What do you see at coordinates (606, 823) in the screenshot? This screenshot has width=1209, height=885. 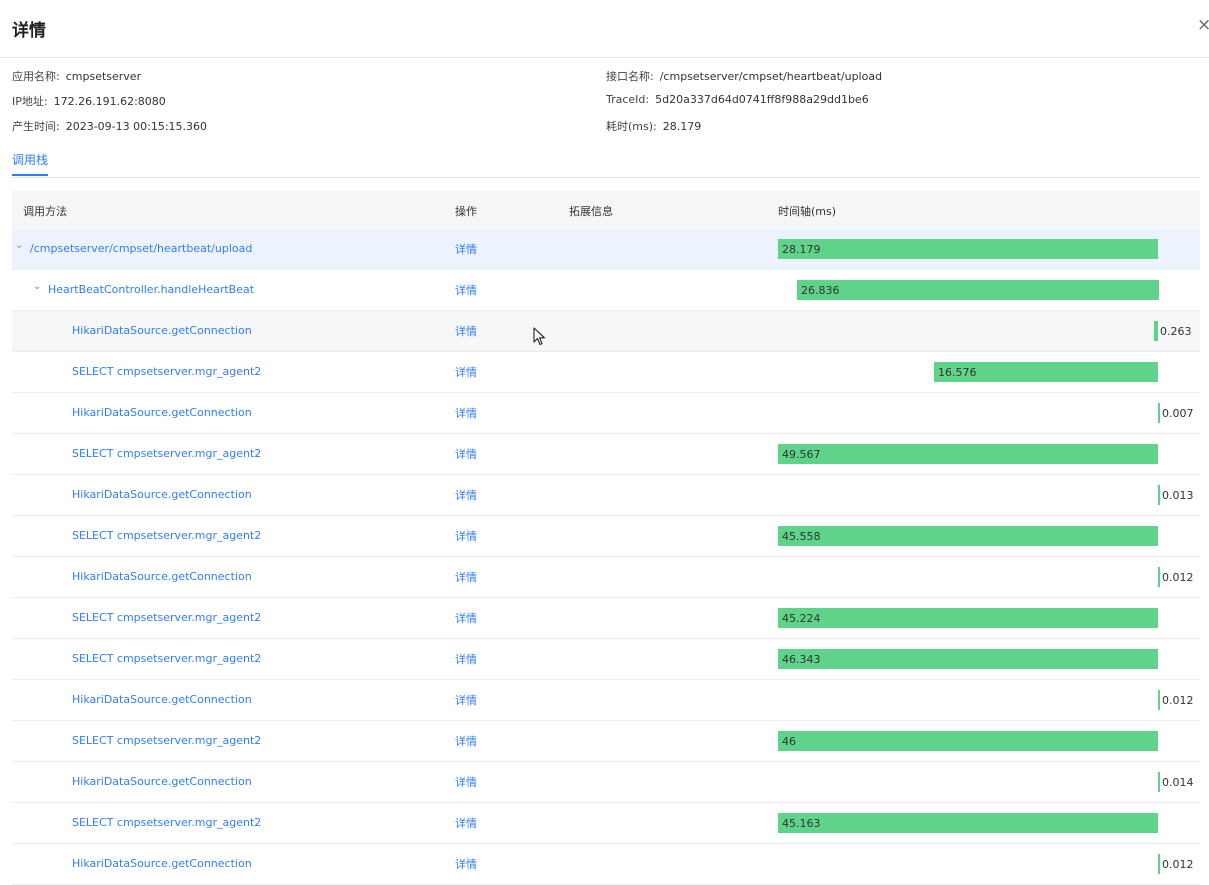 I see `table-row: SELECT cmpsetserver.mgr_agent2 详情 45.163` at bounding box center [606, 823].